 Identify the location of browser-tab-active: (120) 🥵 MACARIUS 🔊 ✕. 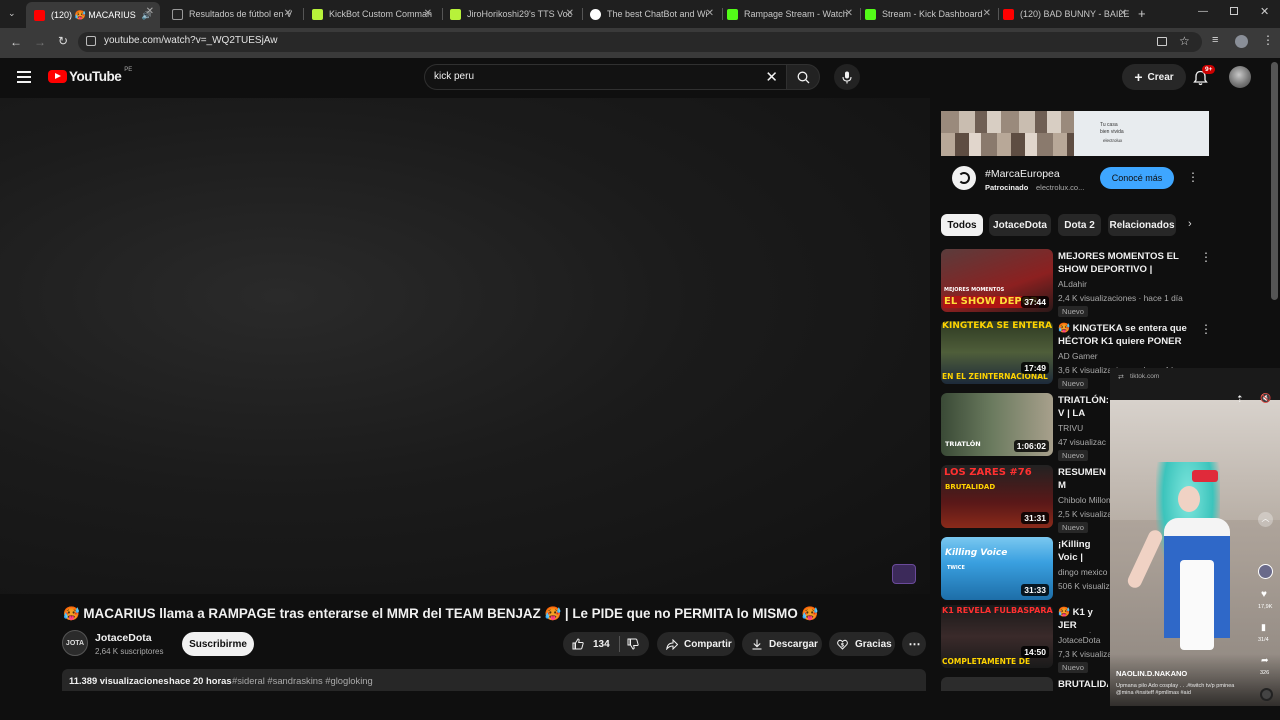
(93, 15).